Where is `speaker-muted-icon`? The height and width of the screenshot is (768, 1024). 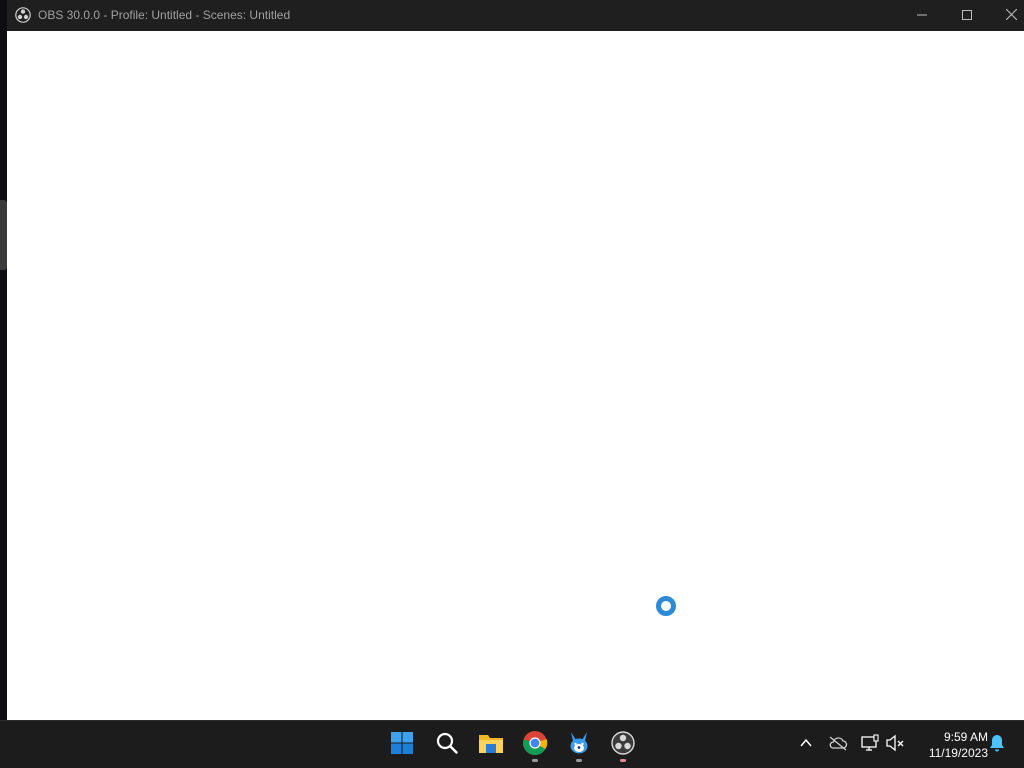
speaker-muted-icon is located at coordinates (895, 745).